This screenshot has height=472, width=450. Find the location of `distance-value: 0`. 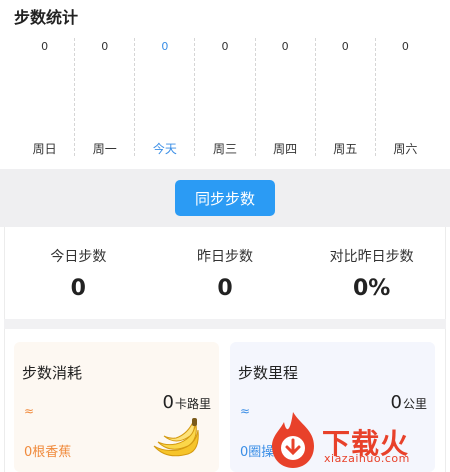

distance-value: 0 is located at coordinates (396, 402).